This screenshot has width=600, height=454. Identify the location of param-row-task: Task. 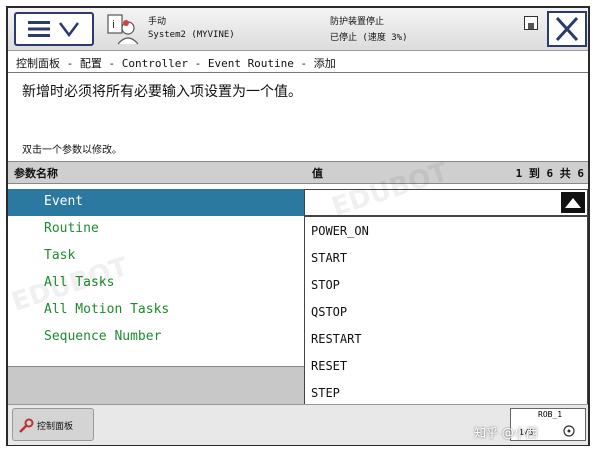
(156, 256).